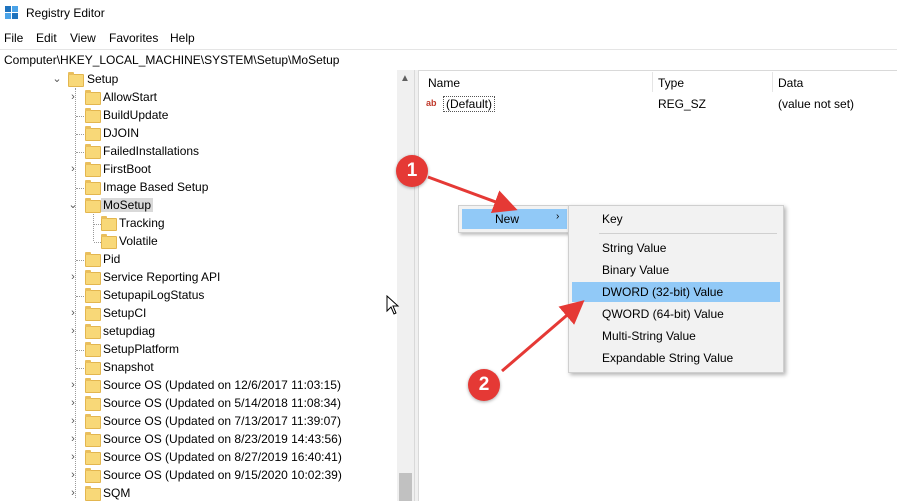  I want to click on step-badge-2: 2, so click(484, 385).